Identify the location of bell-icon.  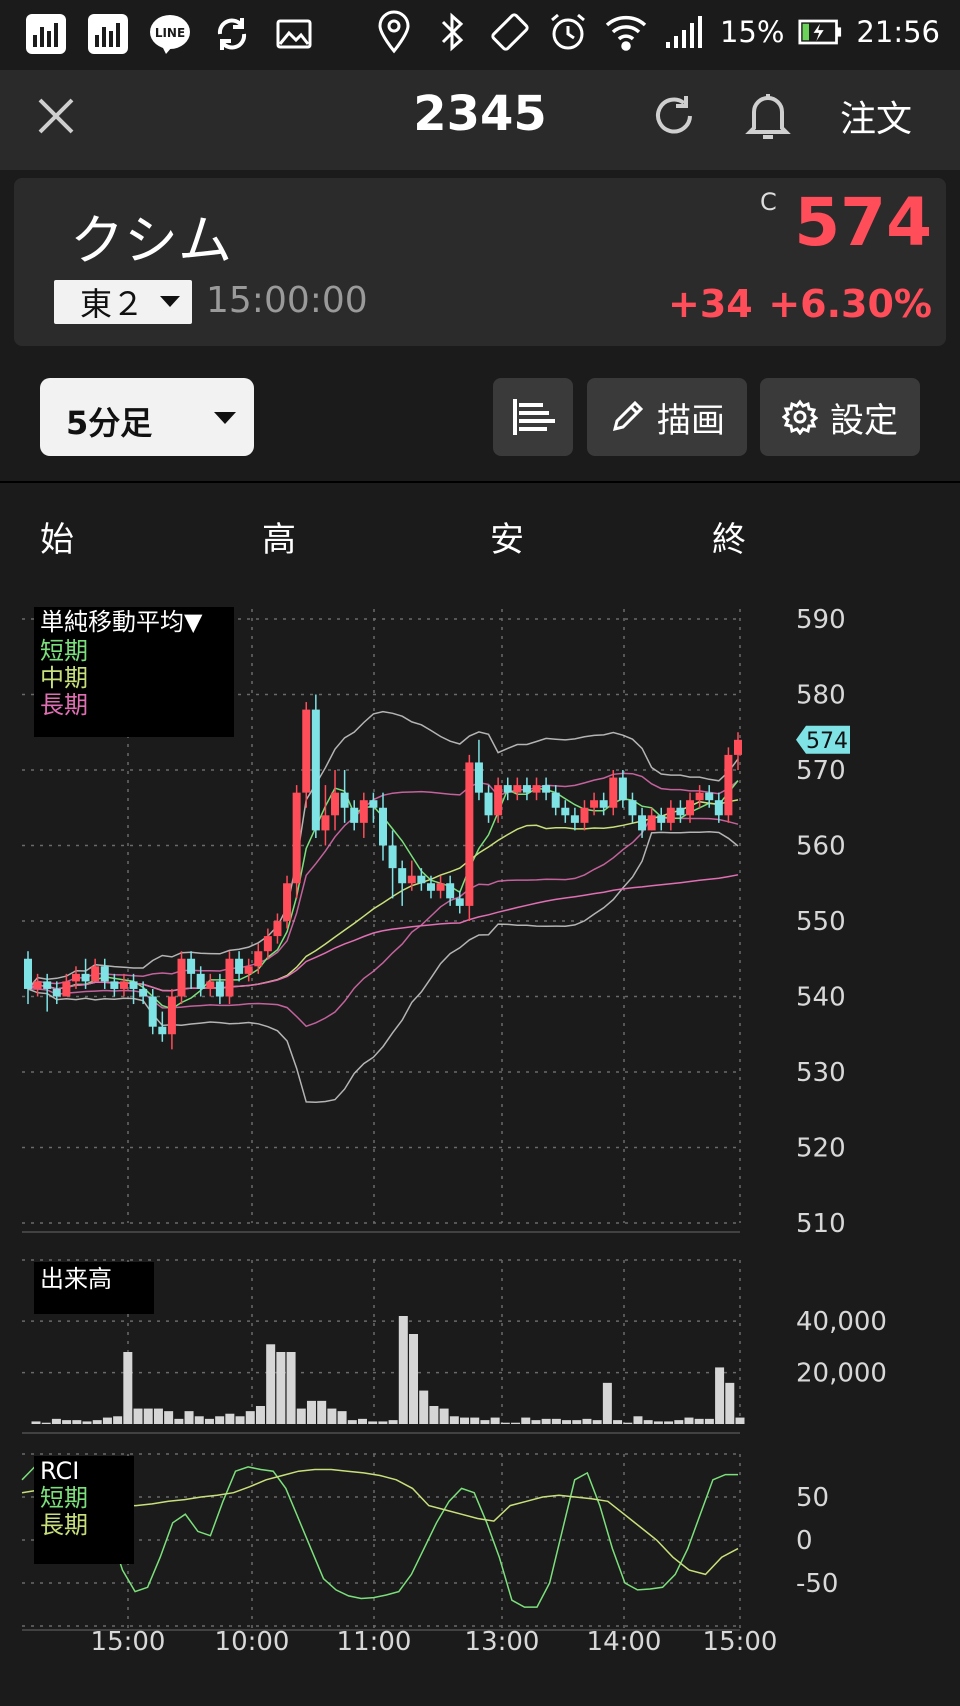
(768, 116).